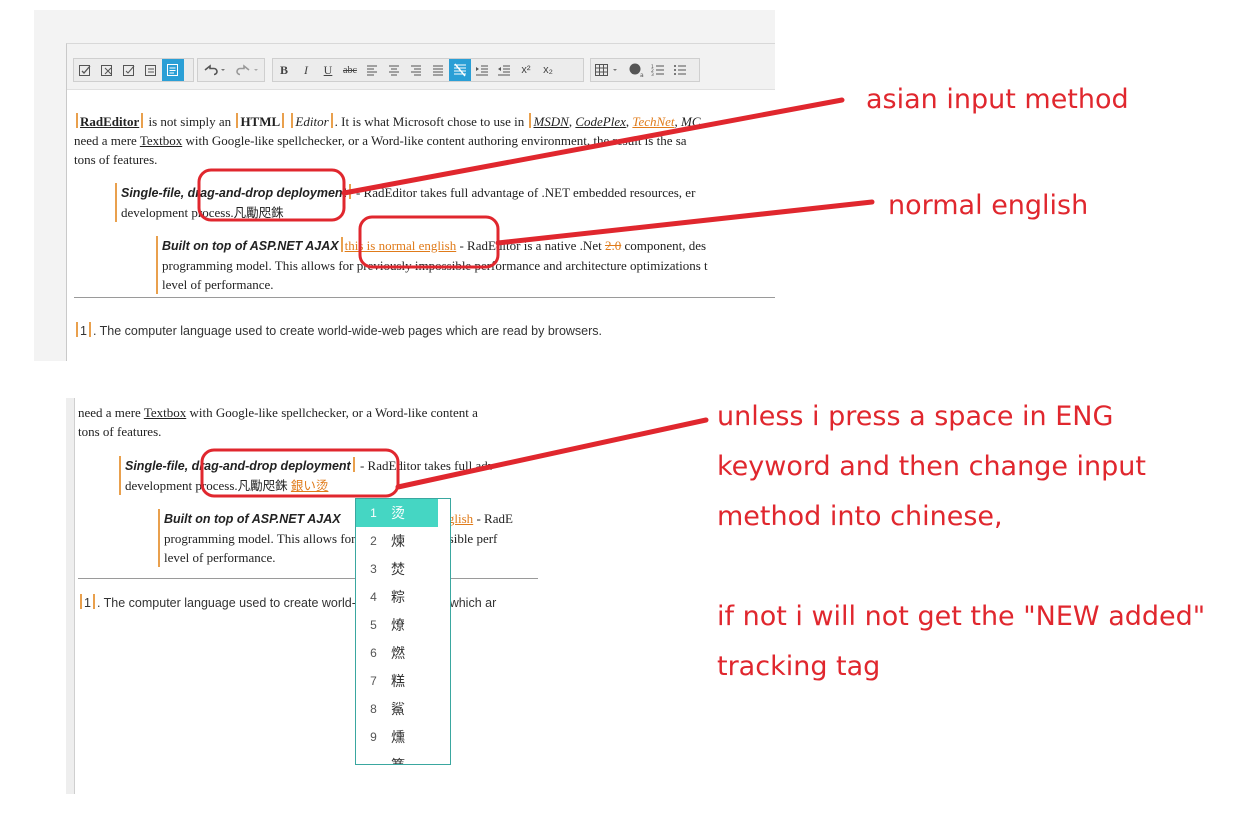  What do you see at coordinates (988, 205) in the screenshot?
I see `annotation-normal-english: normal english` at bounding box center [988, 205].